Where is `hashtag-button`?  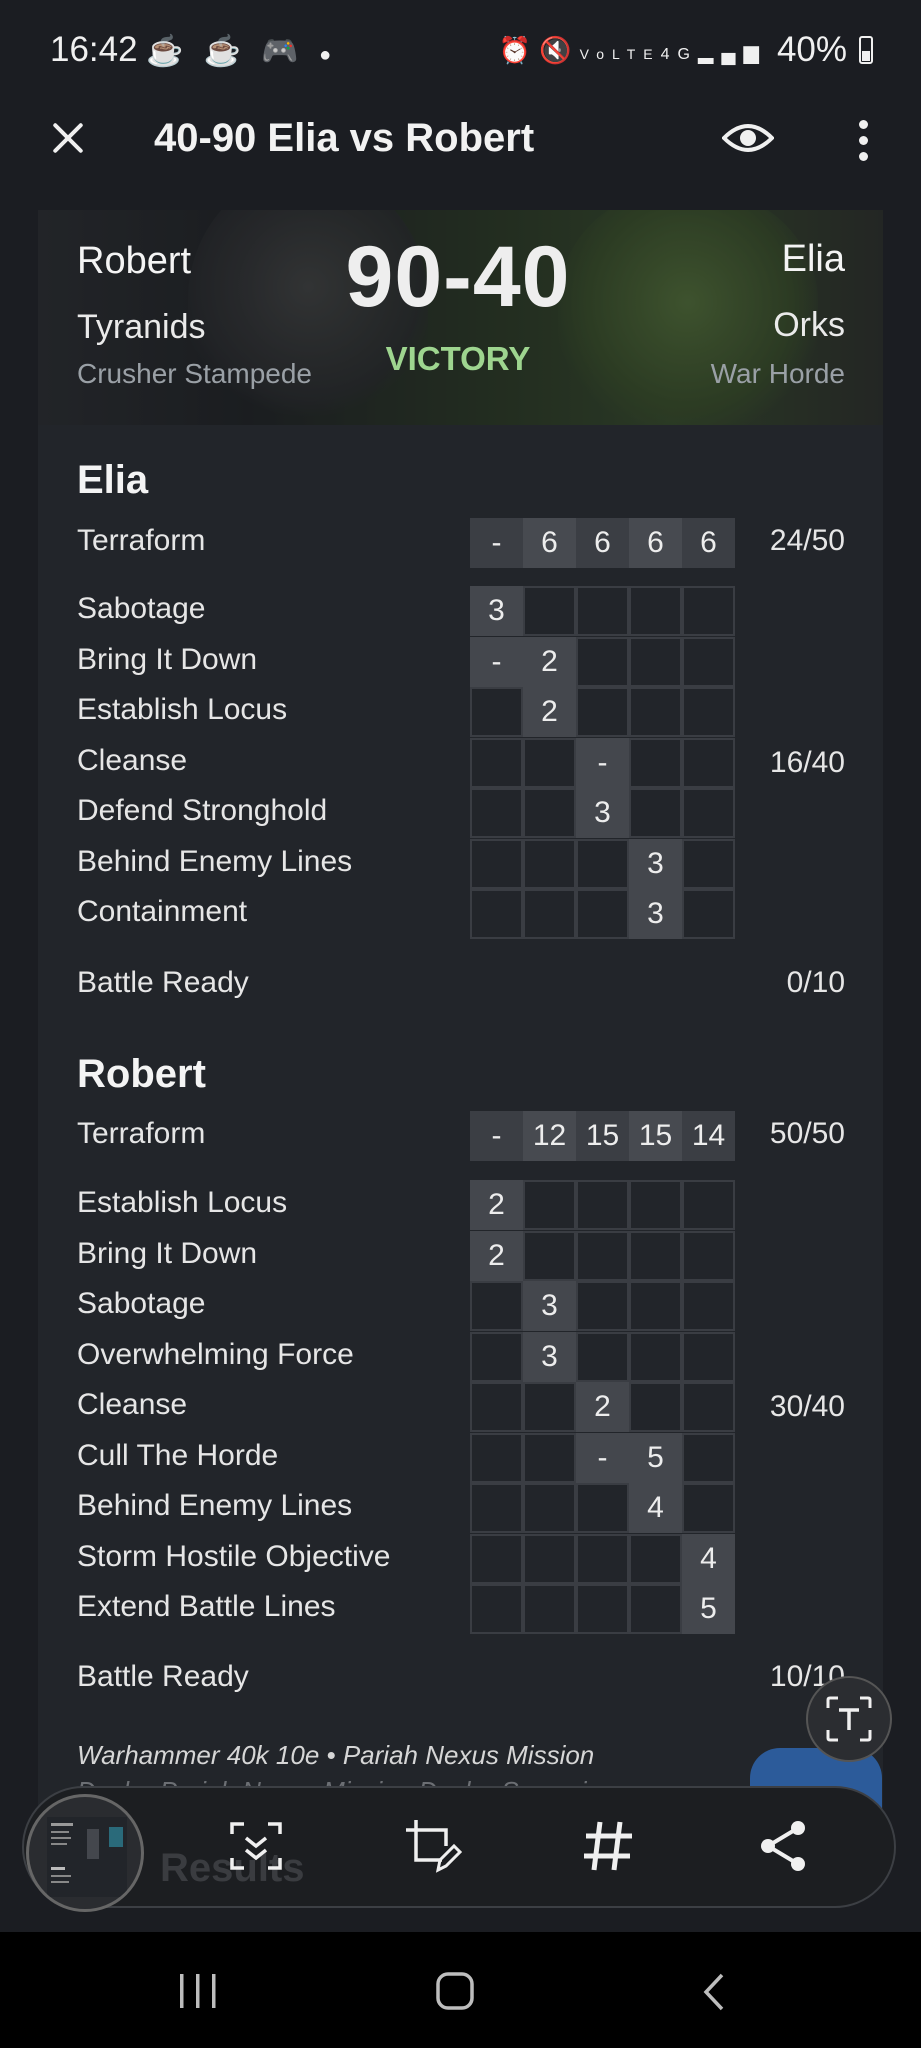
hashtag-button is located at coordinates (608, 1846).